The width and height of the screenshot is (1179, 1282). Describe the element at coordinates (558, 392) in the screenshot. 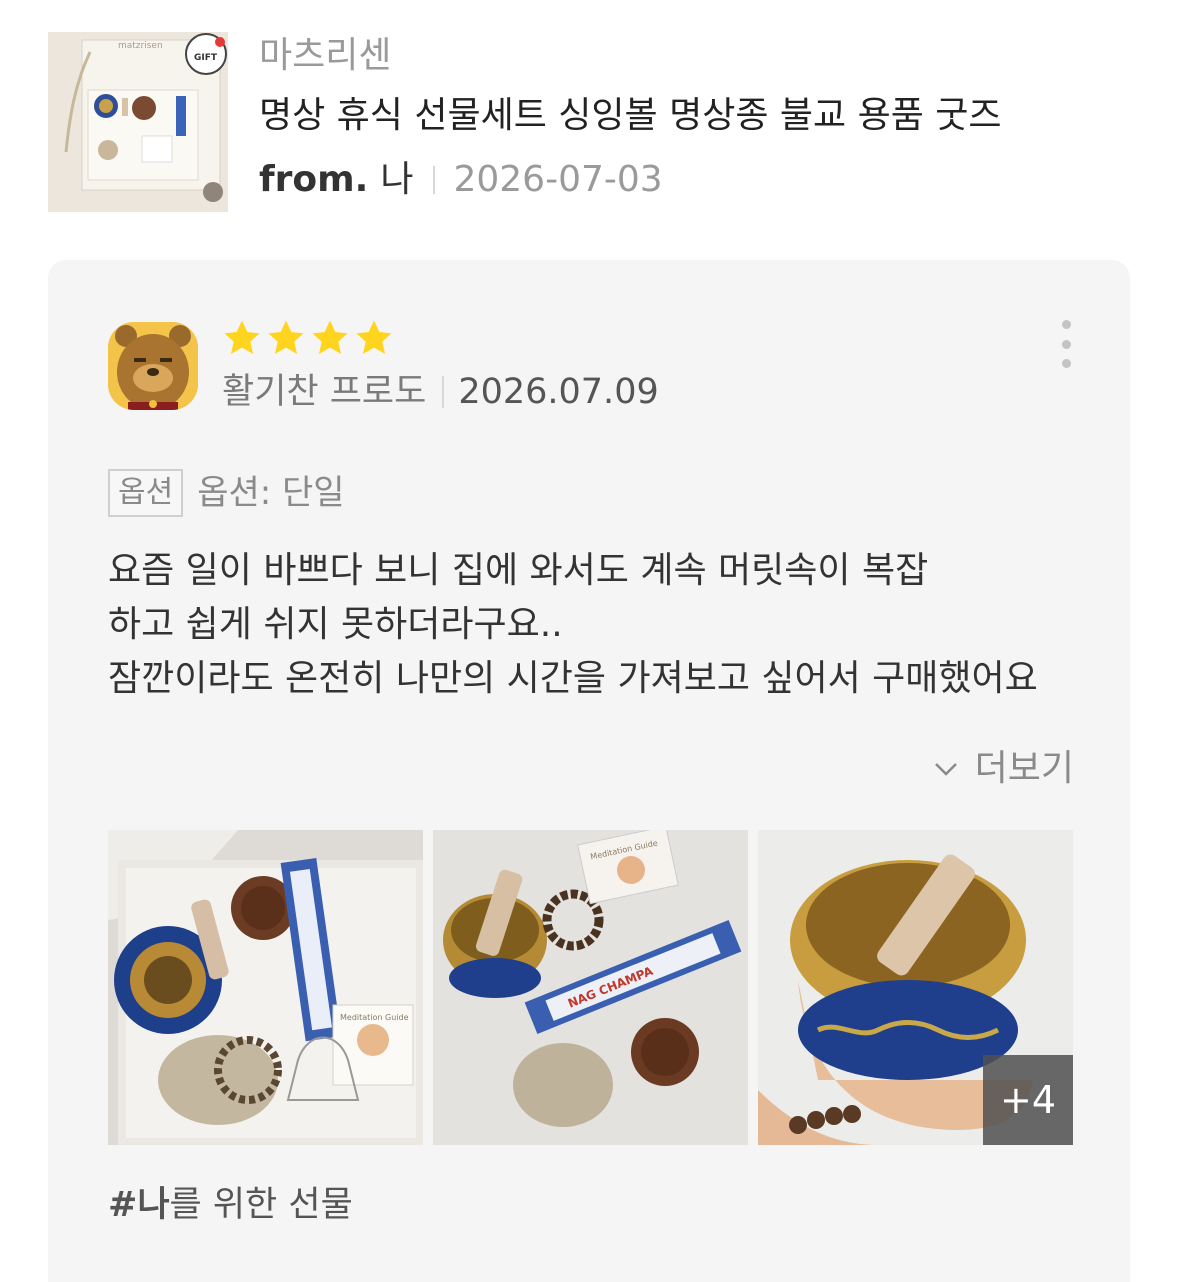

I see `review-date: 2026.07.09` at that location.